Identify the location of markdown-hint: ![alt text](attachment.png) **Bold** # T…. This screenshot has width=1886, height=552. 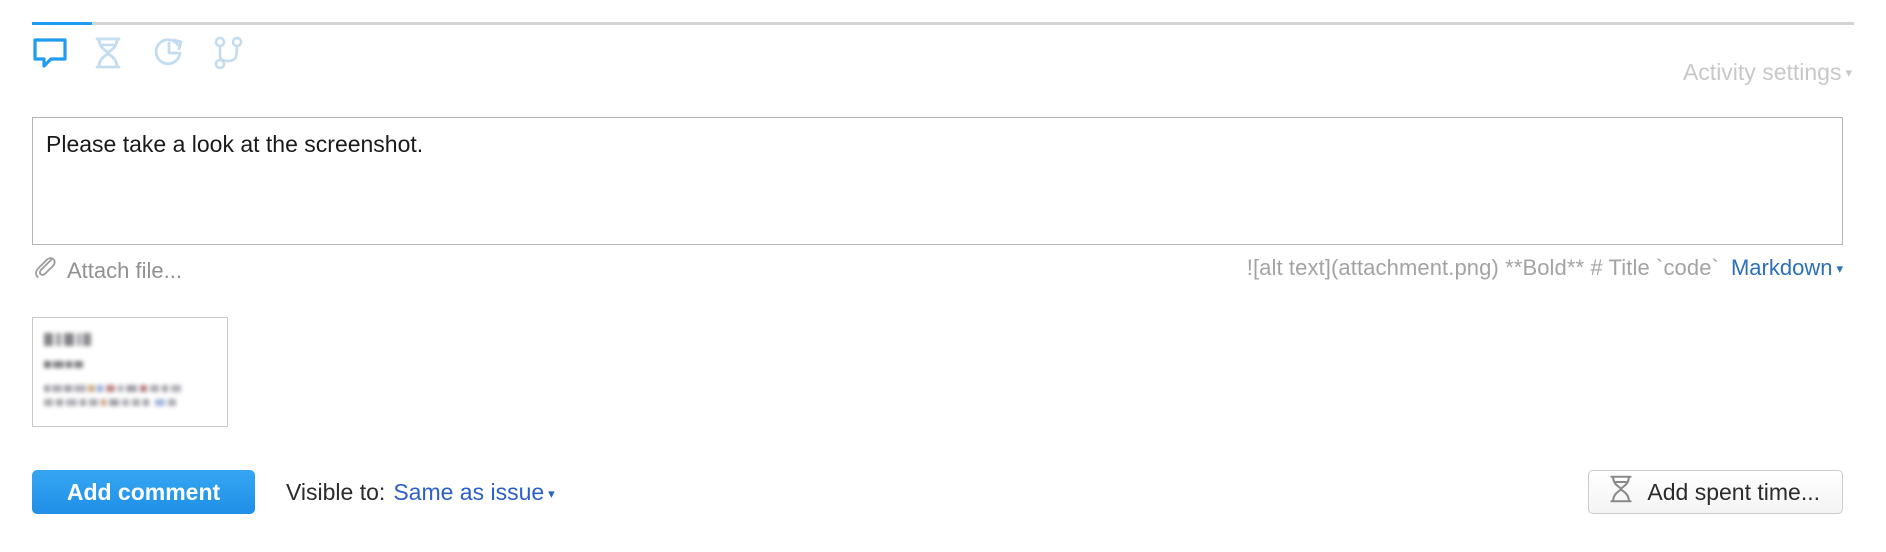
(1545, 268).